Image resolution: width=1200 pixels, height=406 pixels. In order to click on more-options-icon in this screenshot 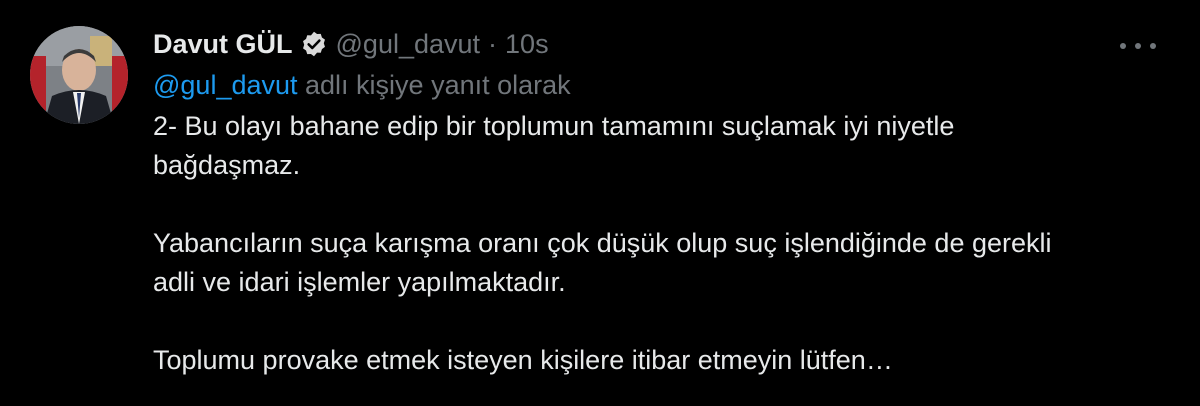, I will do `click(1138, 46)`.